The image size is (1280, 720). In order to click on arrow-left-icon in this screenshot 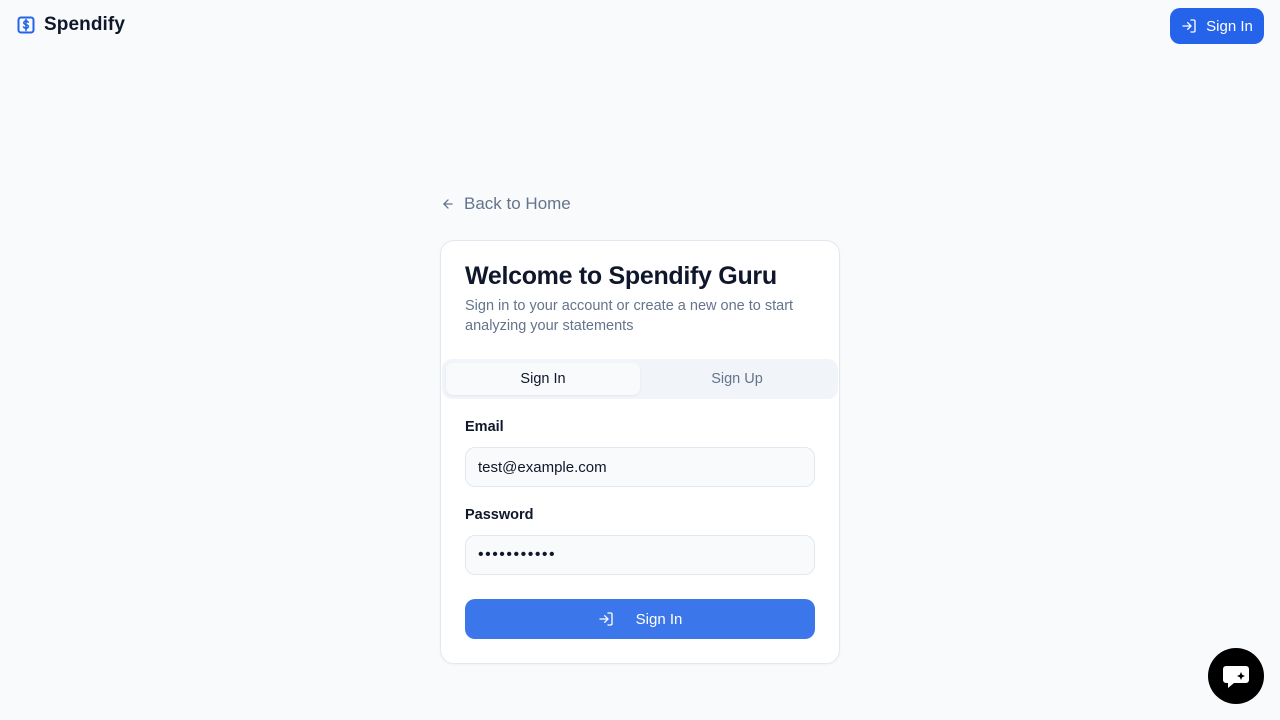, I will do `click(448, 204)`.